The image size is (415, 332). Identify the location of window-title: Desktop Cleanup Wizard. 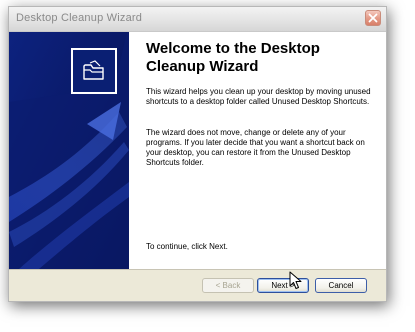
(79, 18).